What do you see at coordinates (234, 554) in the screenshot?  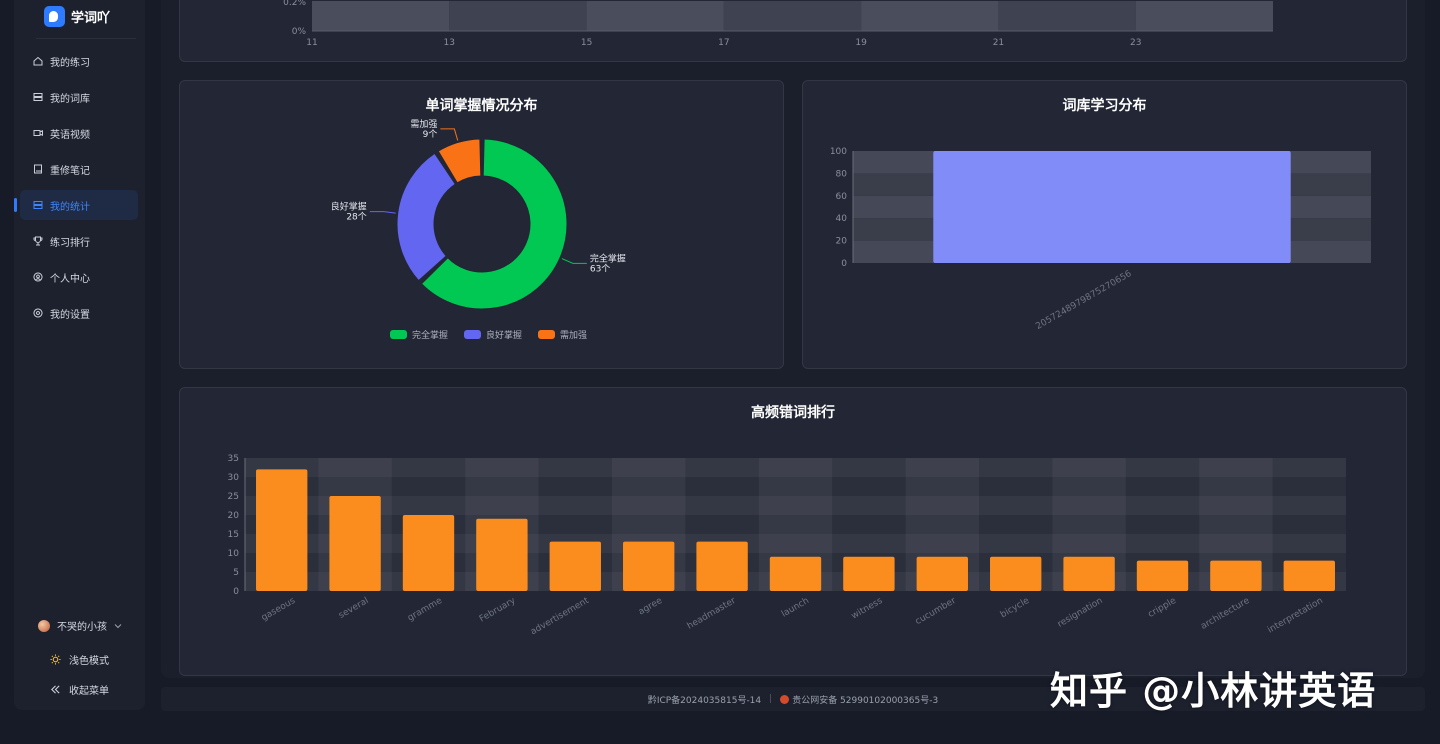 I see `y-tick-label: 10` at bounding box center [234, 554].